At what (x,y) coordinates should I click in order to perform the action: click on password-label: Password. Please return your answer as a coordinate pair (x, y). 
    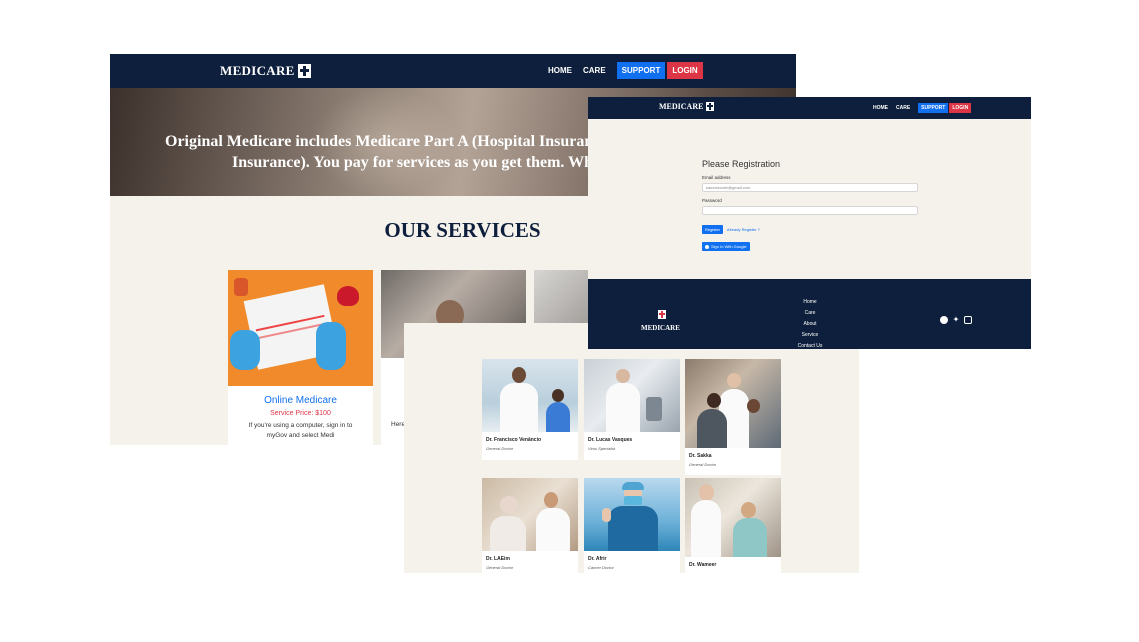
    Looking at the image, I should click on (712, 200).